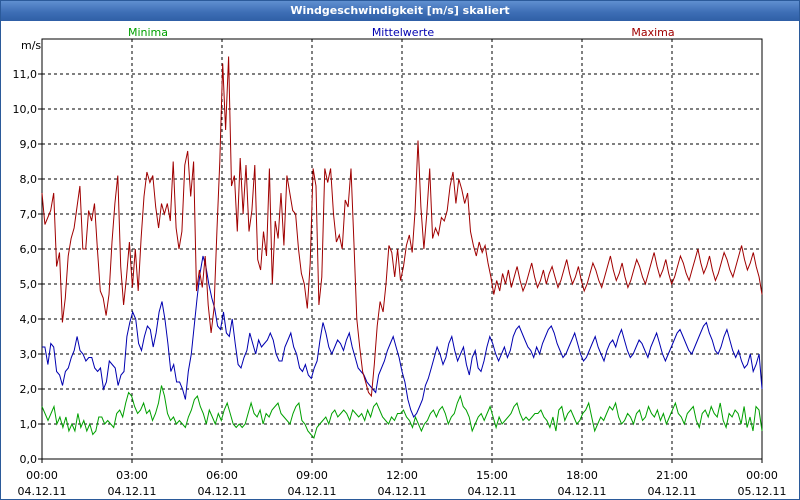 The image size is (800, 500). Describe the element at coordinates (492, 475) in the screenshot. I see `x-tick-time-label: 15:00` at that location.